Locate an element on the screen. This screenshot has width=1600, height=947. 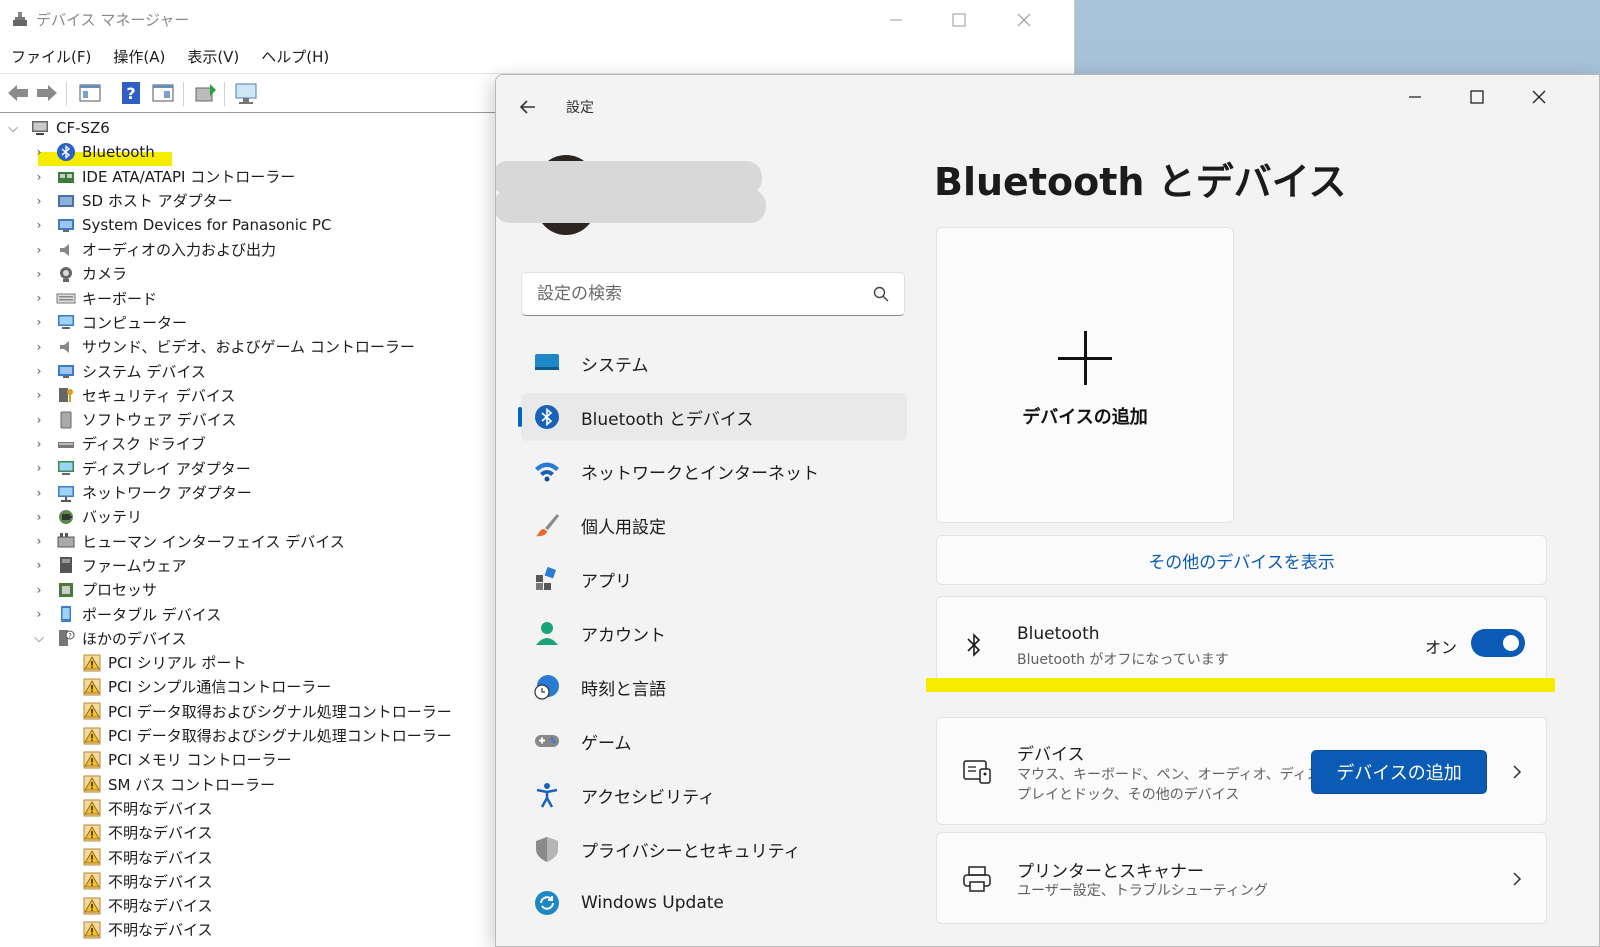
search-icon is located at coordinates (881, 294).